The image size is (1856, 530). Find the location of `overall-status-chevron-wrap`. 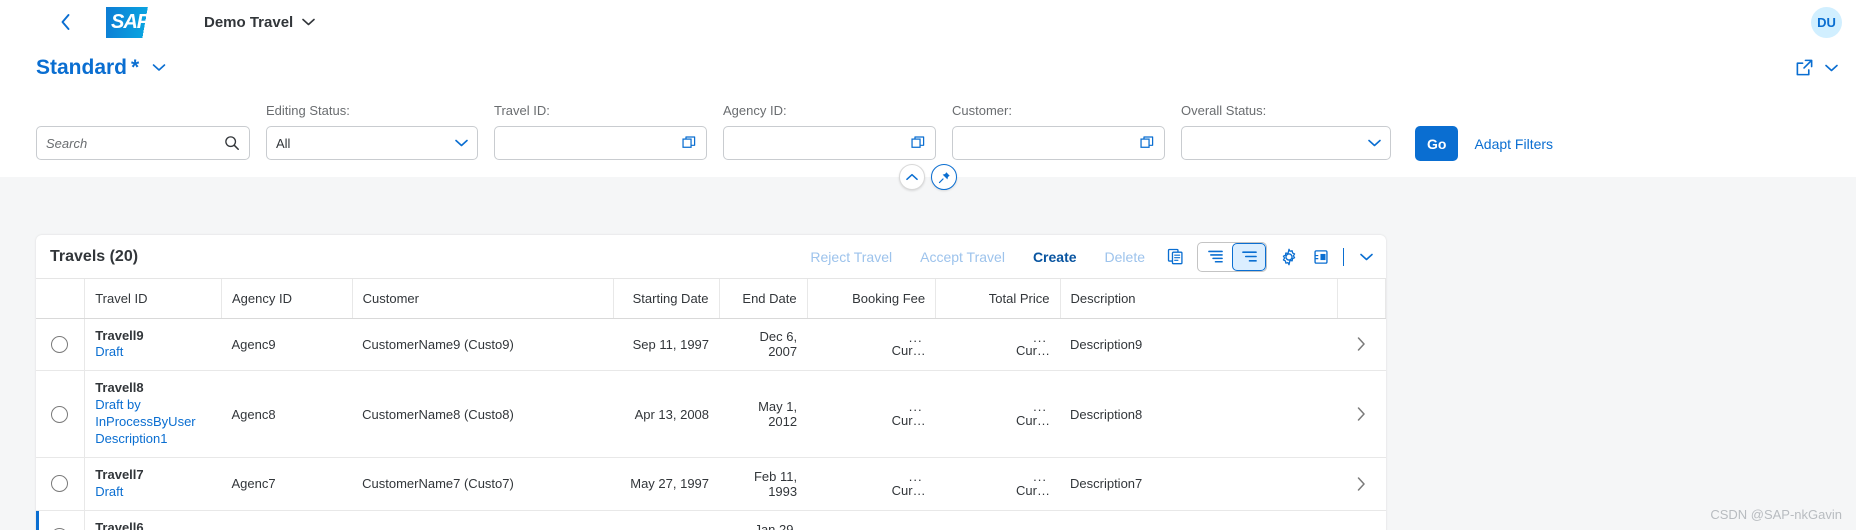

overall-status-chevron-wrap is located at coordinates (1374, 143).